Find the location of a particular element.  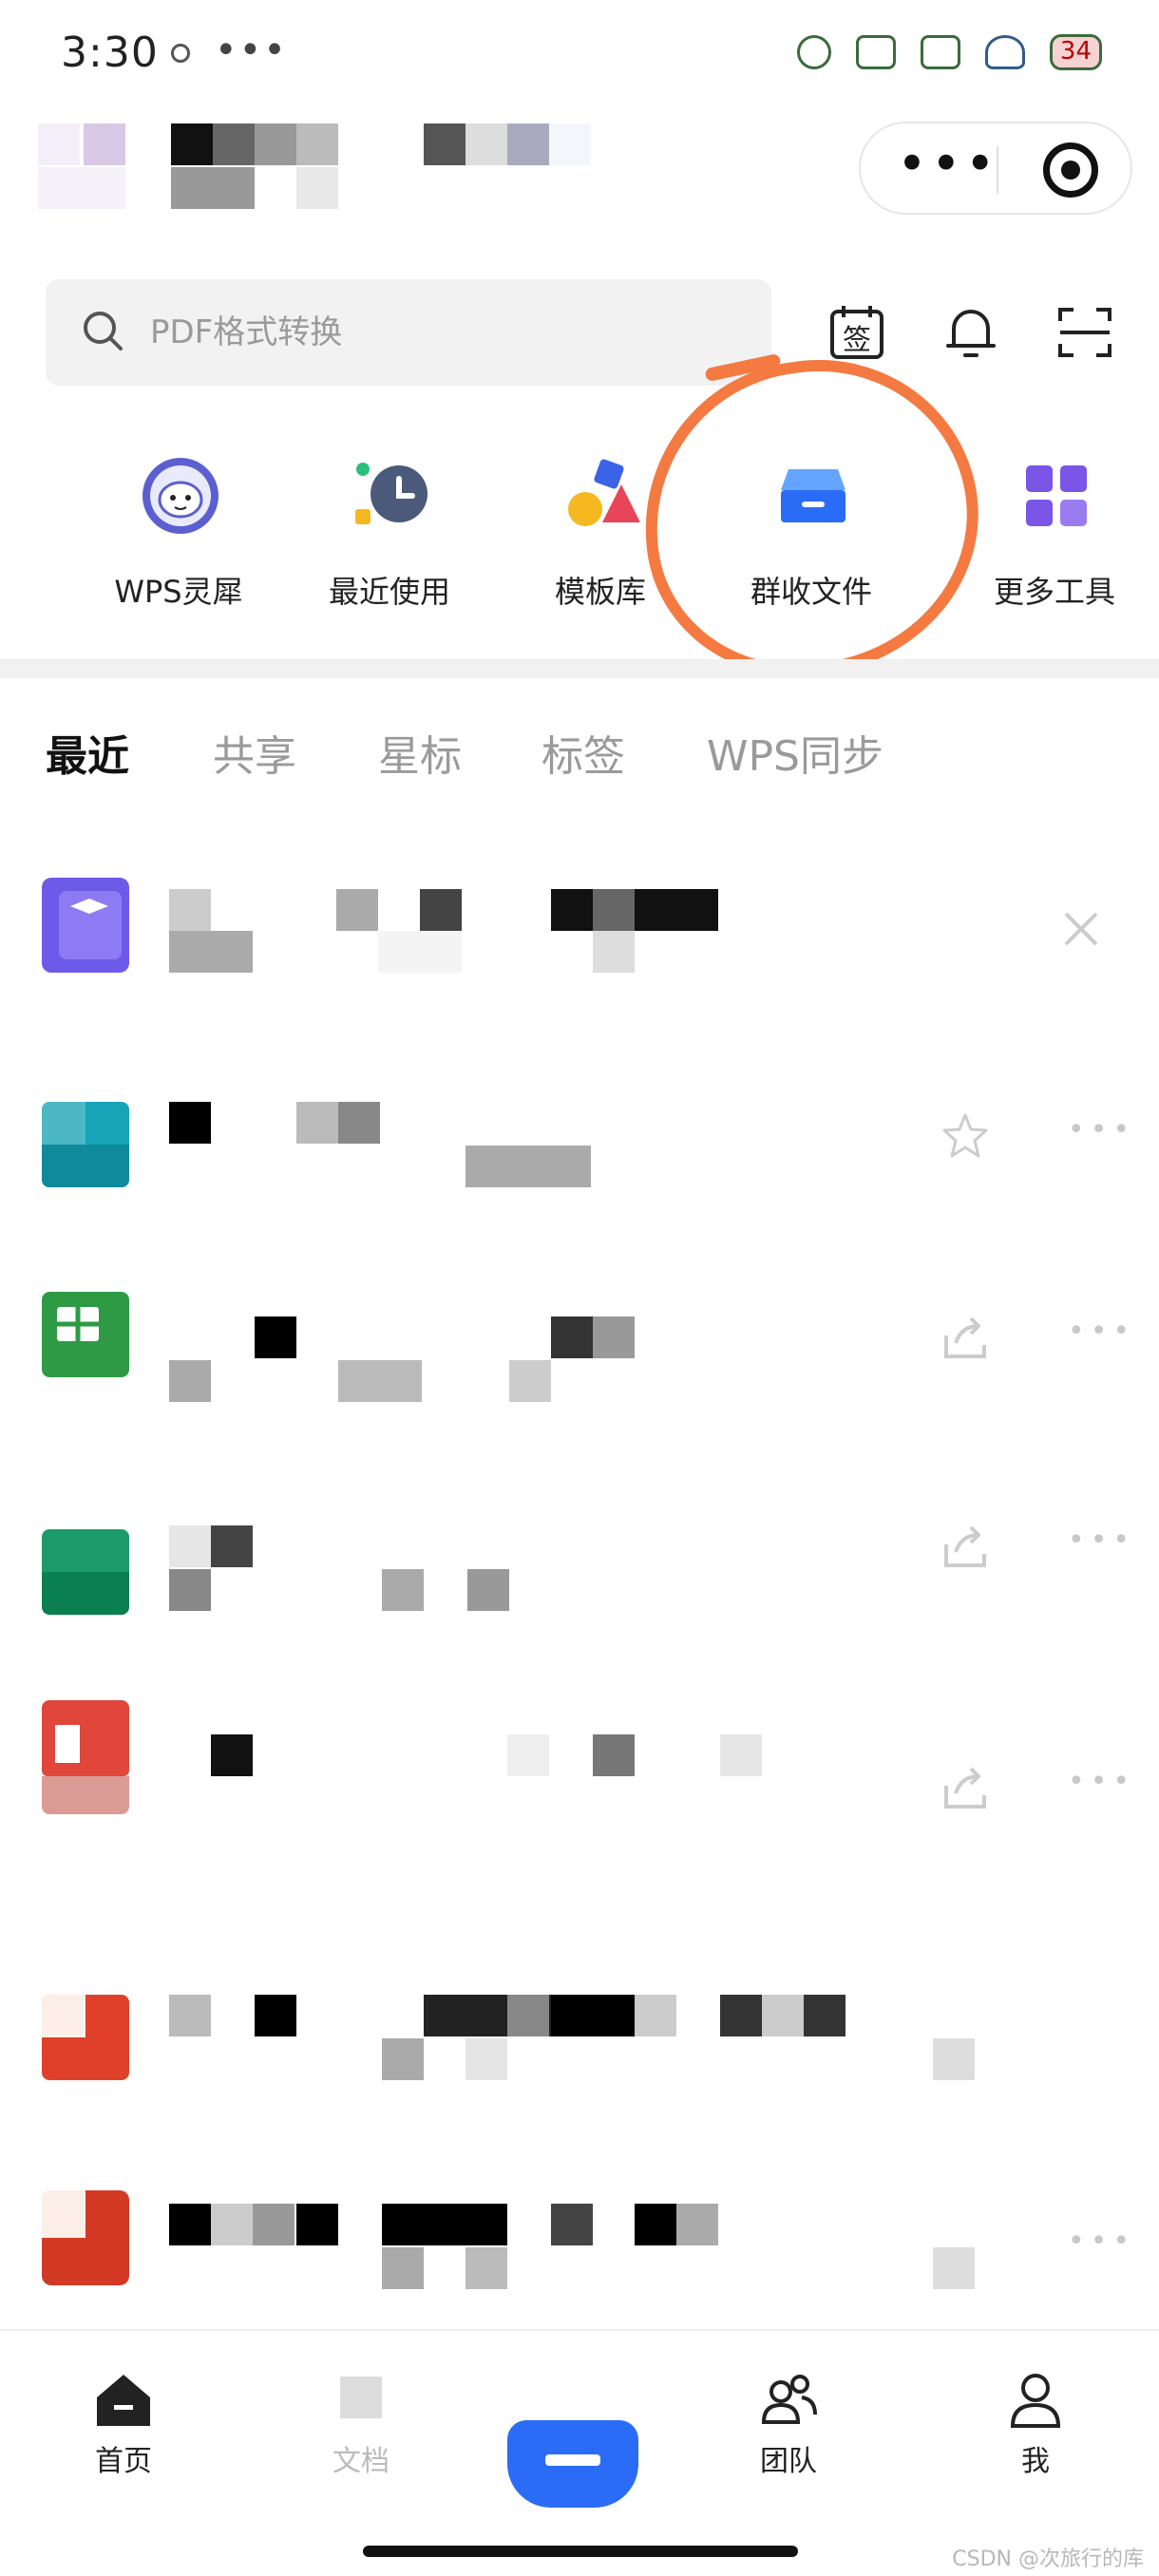

scan-icon is located at coordinates (1084, 332).